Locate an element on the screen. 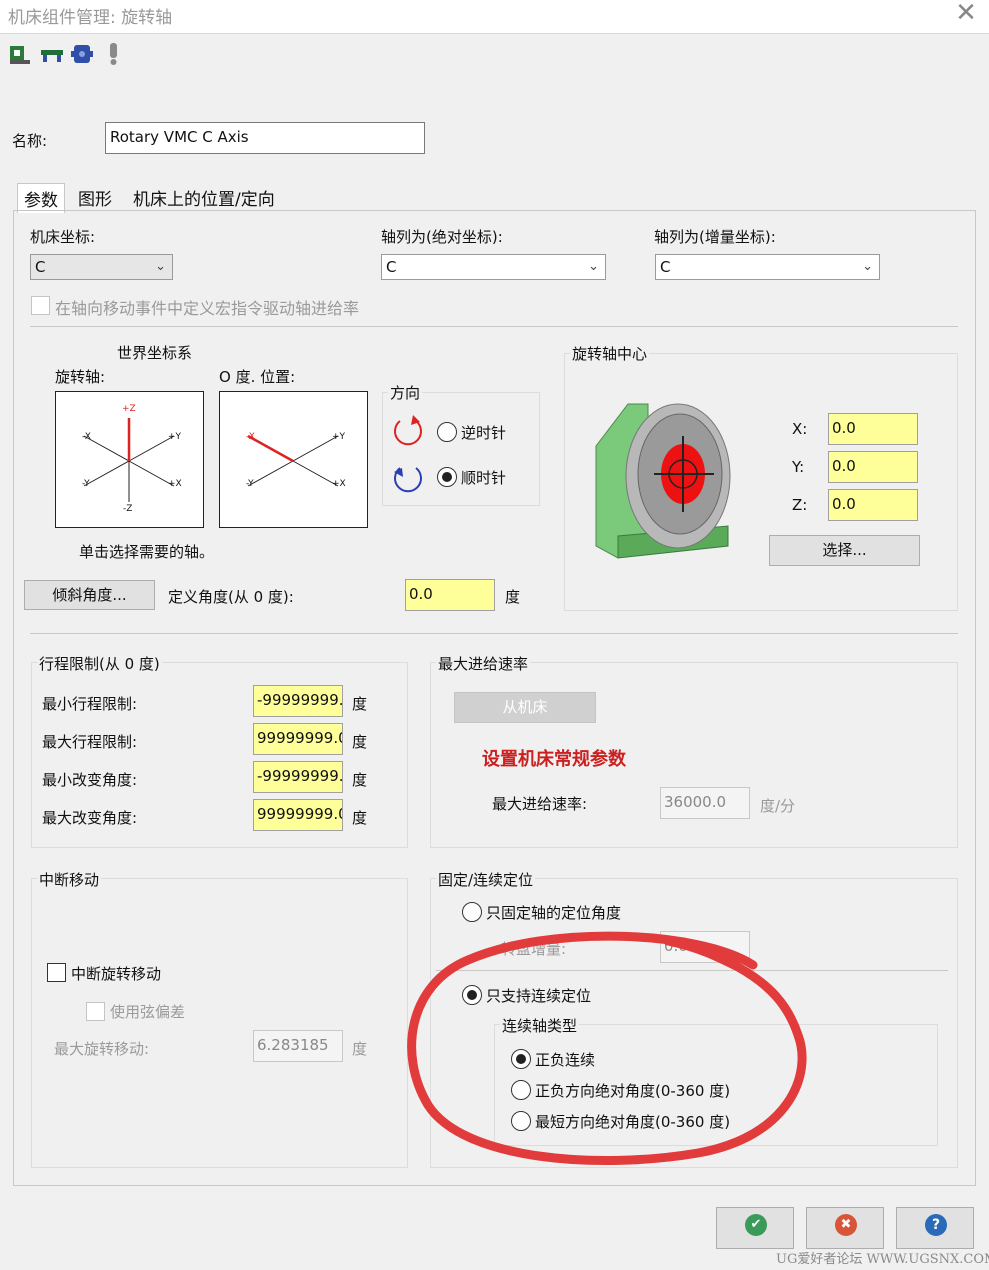  window-title: 机床组件管理: 旋转轴 is located at coordinates (90, 18).